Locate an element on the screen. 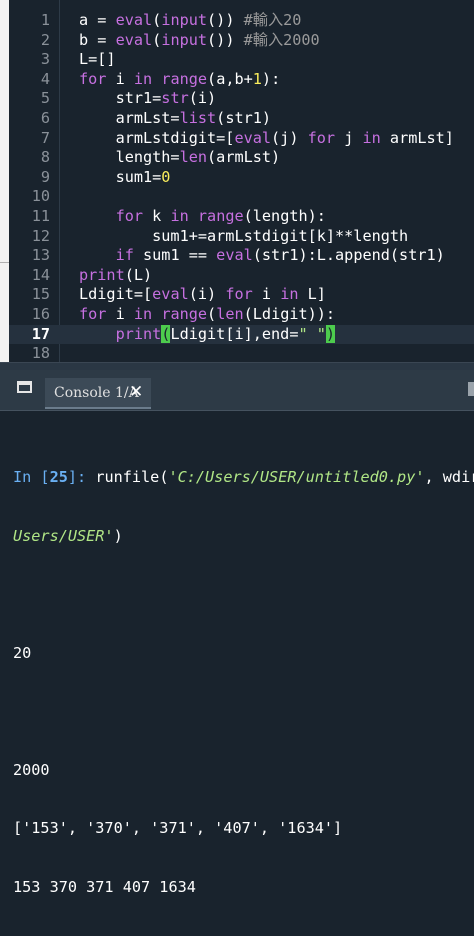 The height and width of the screenshot is (936, 474). tab-console: Console 1/A ✕ is located at coordinates (98, 393).